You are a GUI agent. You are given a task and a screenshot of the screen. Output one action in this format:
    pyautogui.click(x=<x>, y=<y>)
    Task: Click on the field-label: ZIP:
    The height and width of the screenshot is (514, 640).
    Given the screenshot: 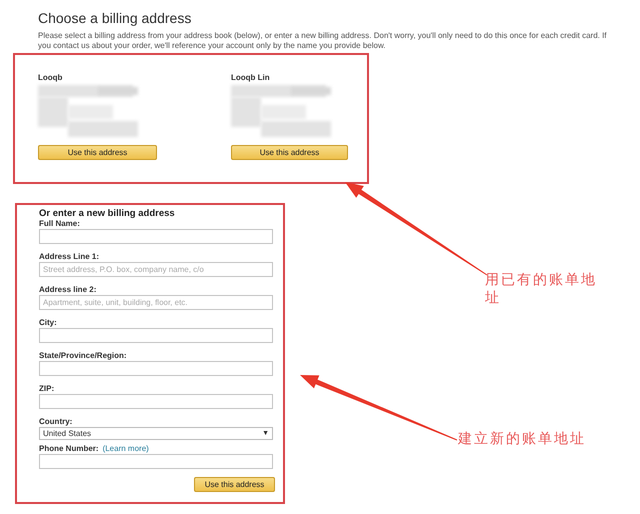 What is the action you would take?
    pyautogui.click(x=46, y=388)
    